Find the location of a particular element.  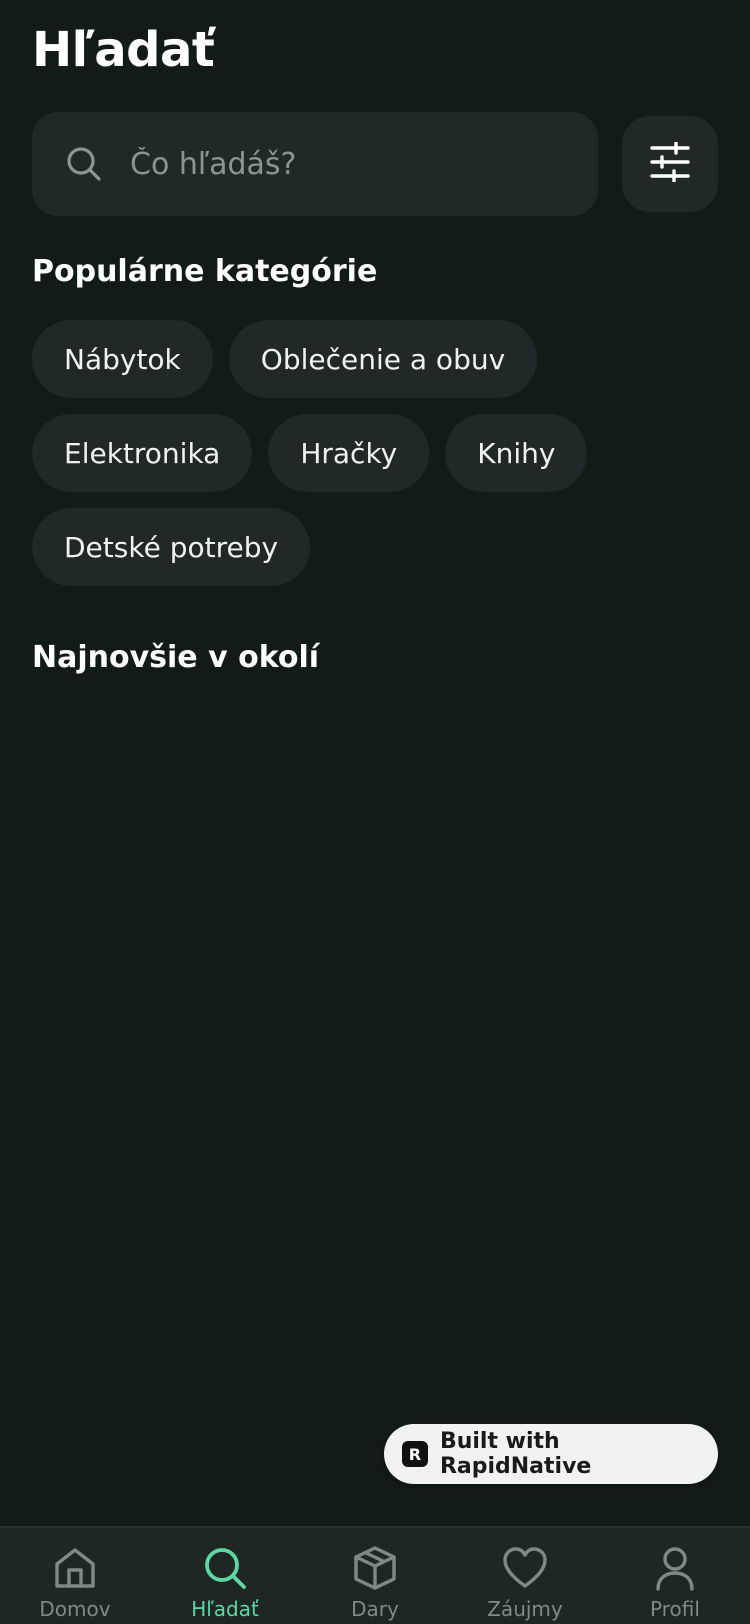

tab-bar: Domov Hľadať Dary Záujmy Profil is located at coordinates (375, 1575).